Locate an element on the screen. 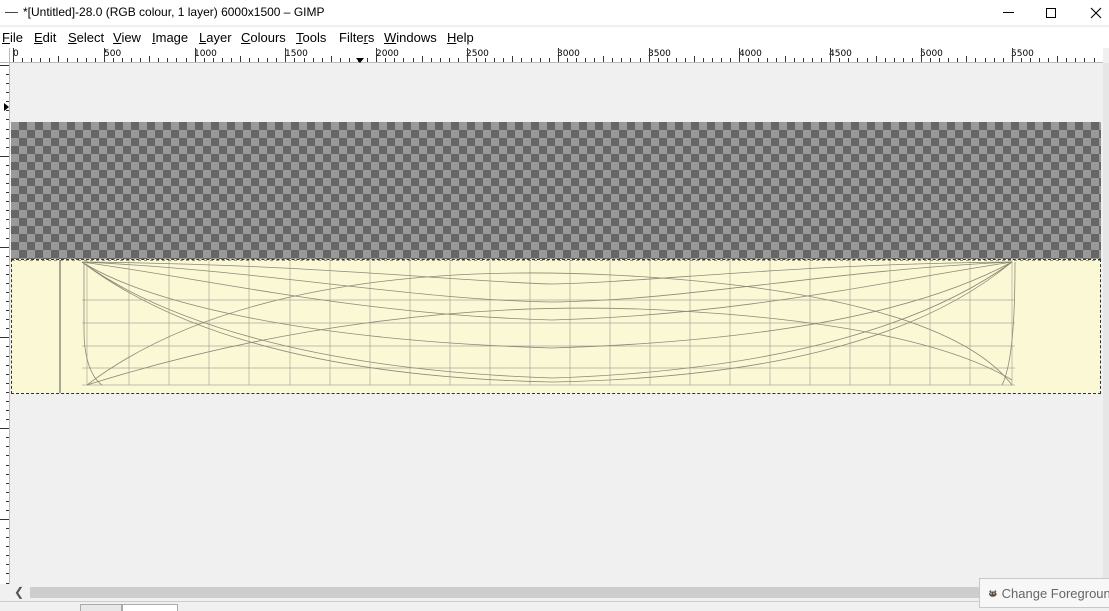  menu-edit: Edit is located at coordinates (45, 37).